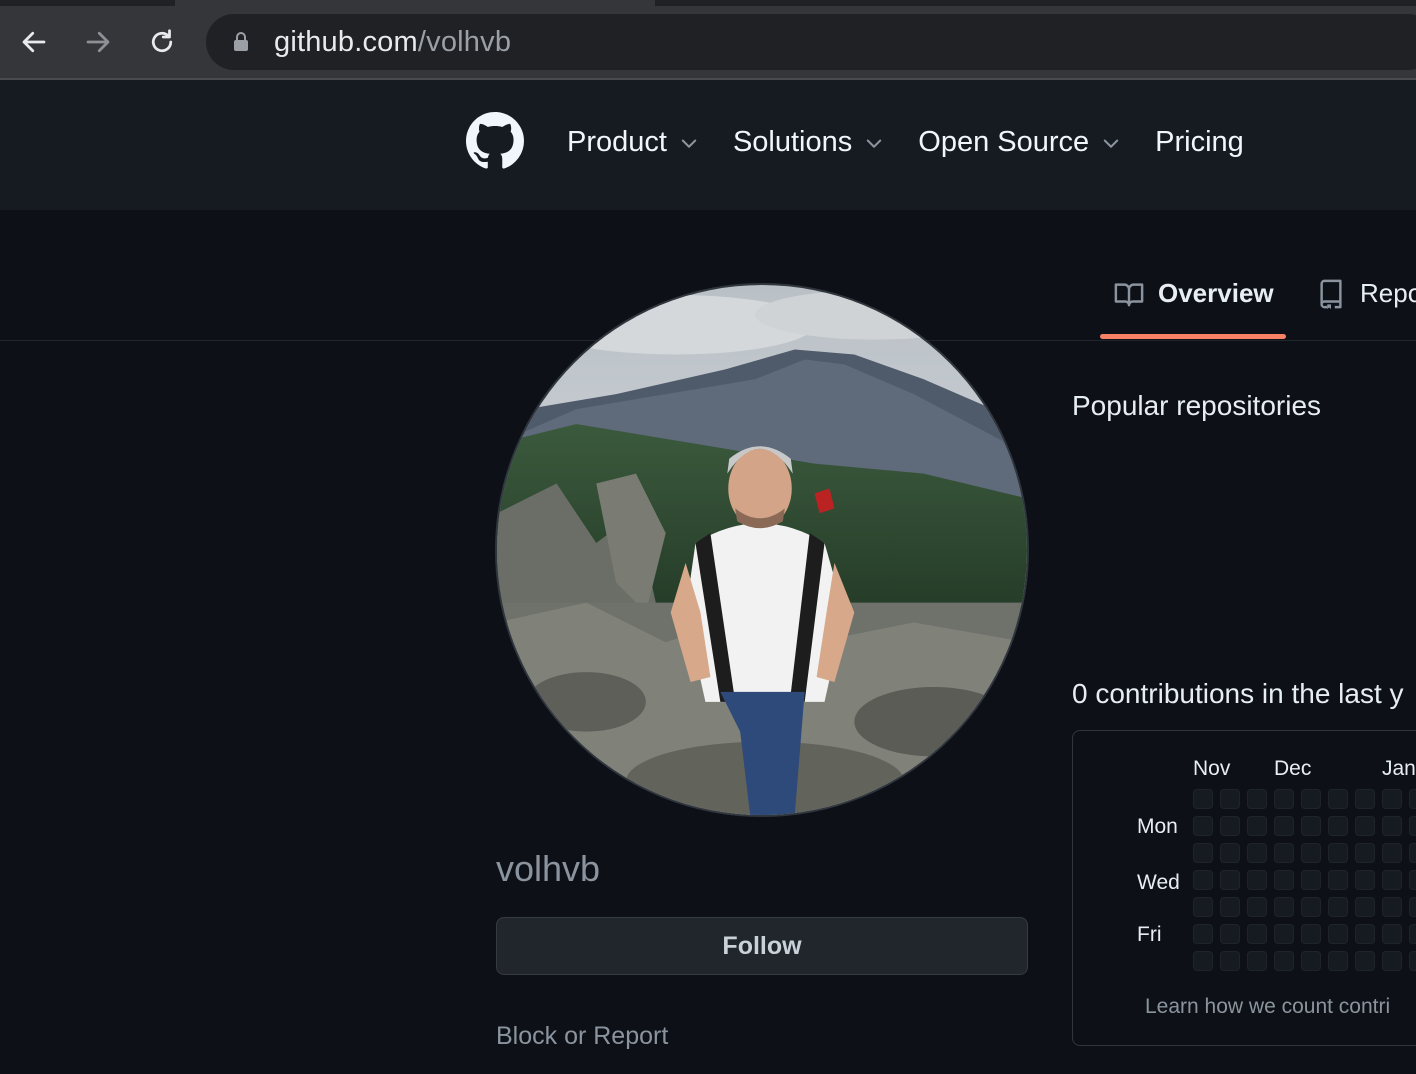 This screenshot has height=1074, width=1416. I want to click on active-tab, so click(415, 3).